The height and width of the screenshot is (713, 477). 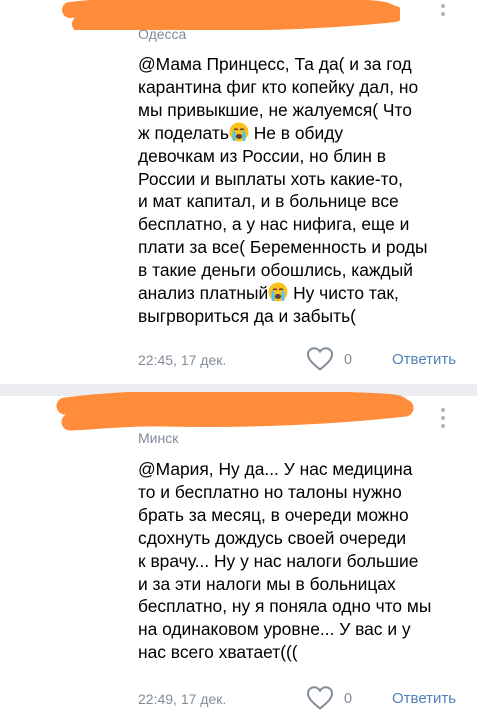 I want to click on comment-timestamp: 22:49, 17 дек., so click(x=182, y=699).